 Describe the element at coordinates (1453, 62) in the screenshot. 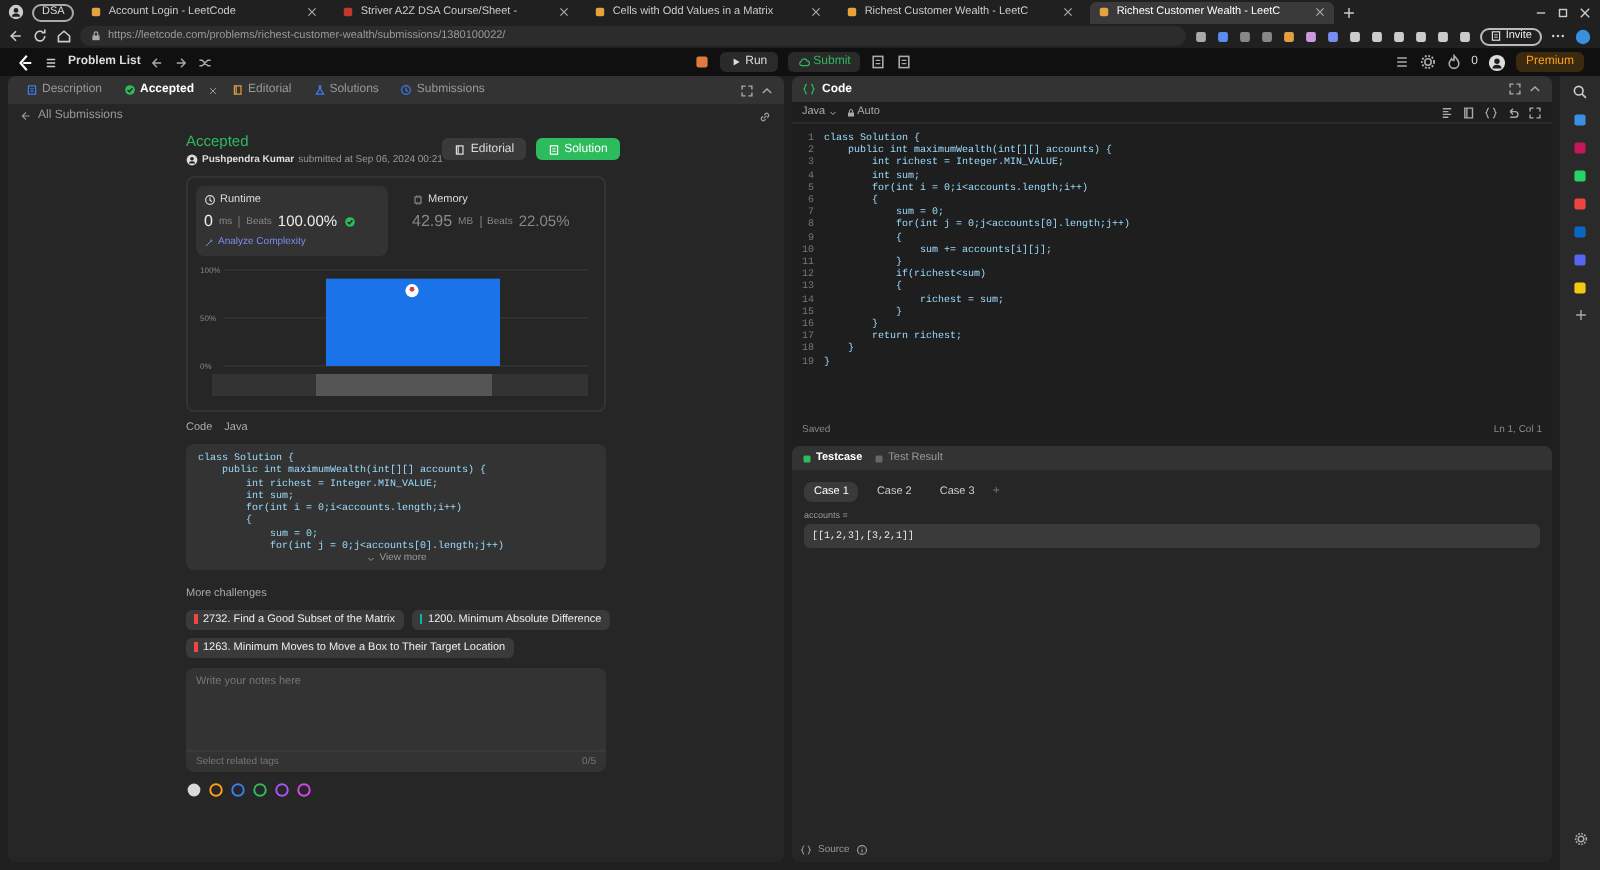

I see `fire-icon` at that location.